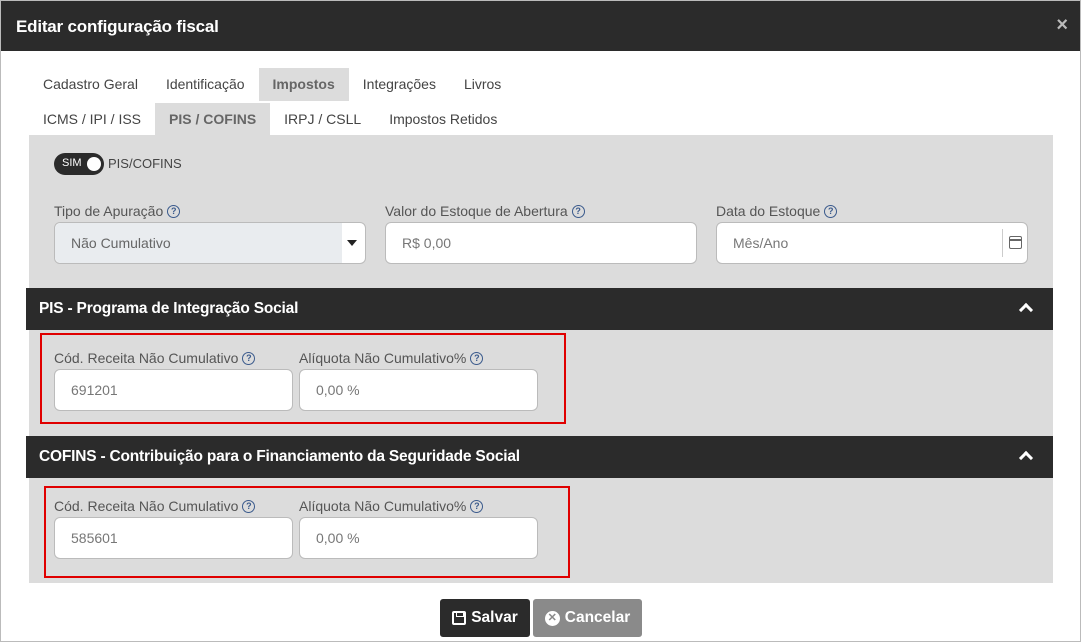 Image resolution: width=1081 pixels, height=642 pixels. What do you see at coordinates (1062, 25) in the screenshot?
I see `close-icon: ×` at bounding box center [1062, 25].